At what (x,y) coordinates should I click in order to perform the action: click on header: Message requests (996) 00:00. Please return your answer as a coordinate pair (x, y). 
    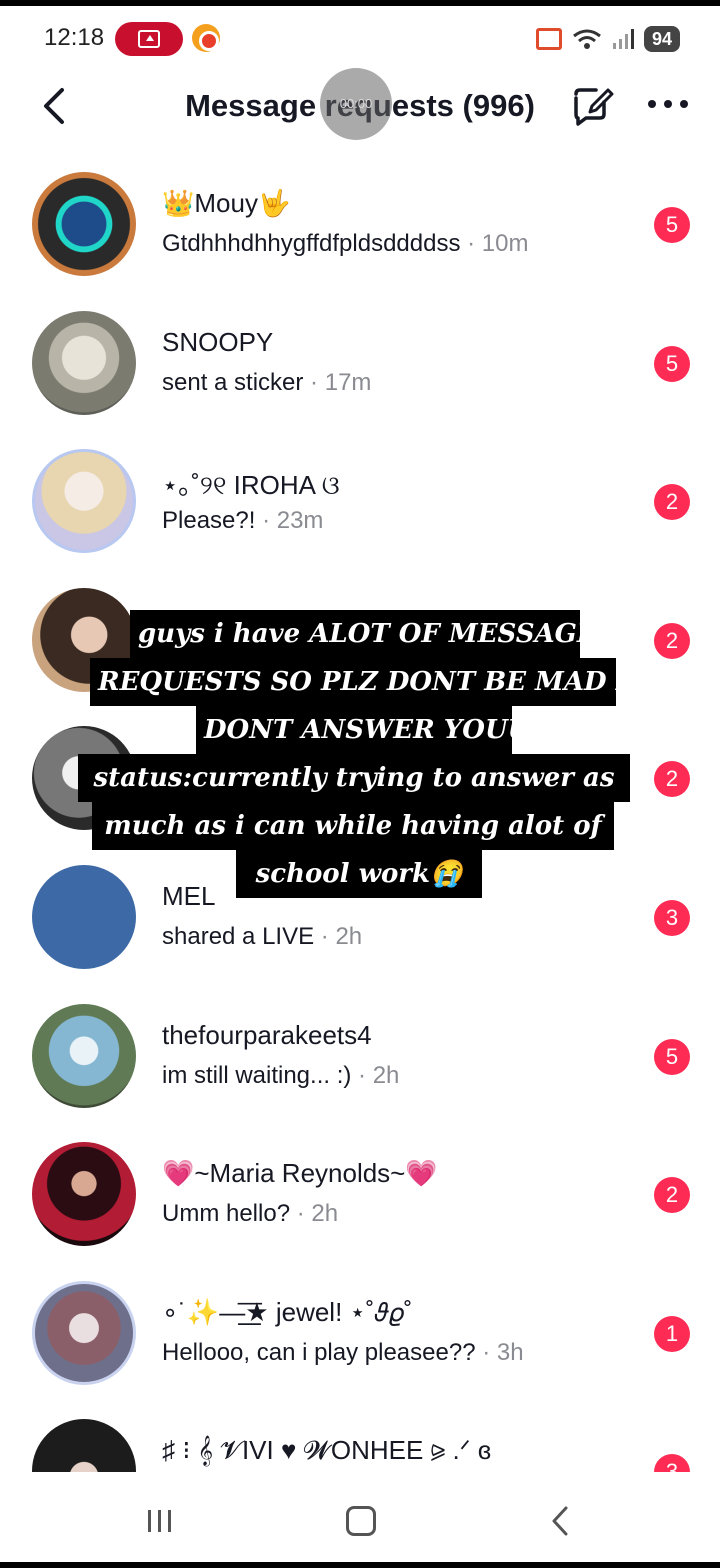
    Looking at the image, I should click on (360, 110).